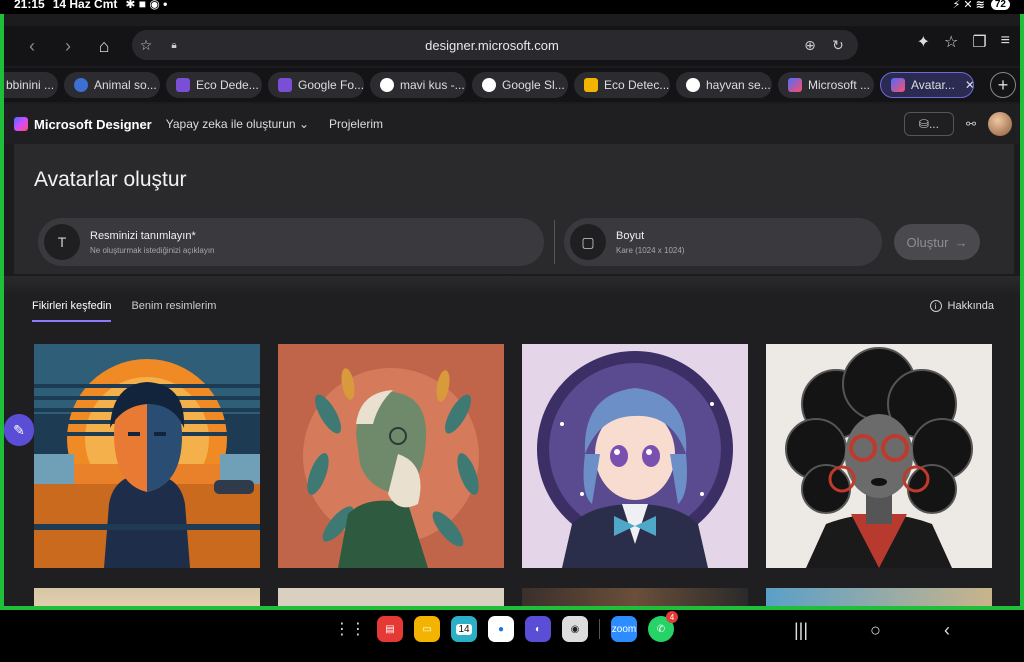 This screenshot has height=662, width=1024. What do you see at coordinates (174, 45) in the screenshot?
I see `lock-icon: 🔒︎` at bounding box center [174, 45].